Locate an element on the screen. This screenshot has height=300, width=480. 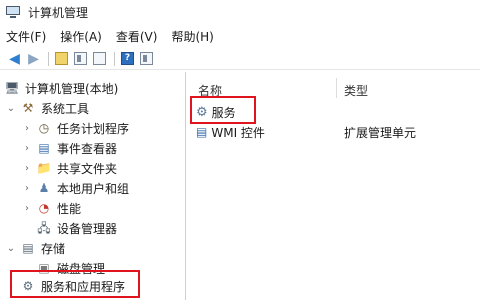
folder-up-icon is located at coordinates (61, 58).